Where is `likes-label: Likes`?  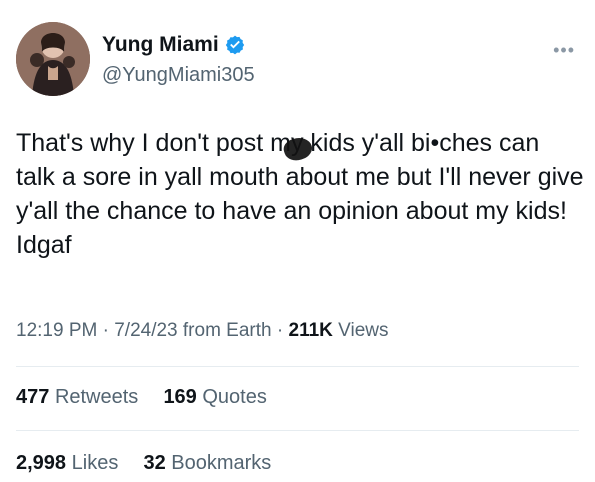 likes-label: Likes is located at coordinates (95, 463).